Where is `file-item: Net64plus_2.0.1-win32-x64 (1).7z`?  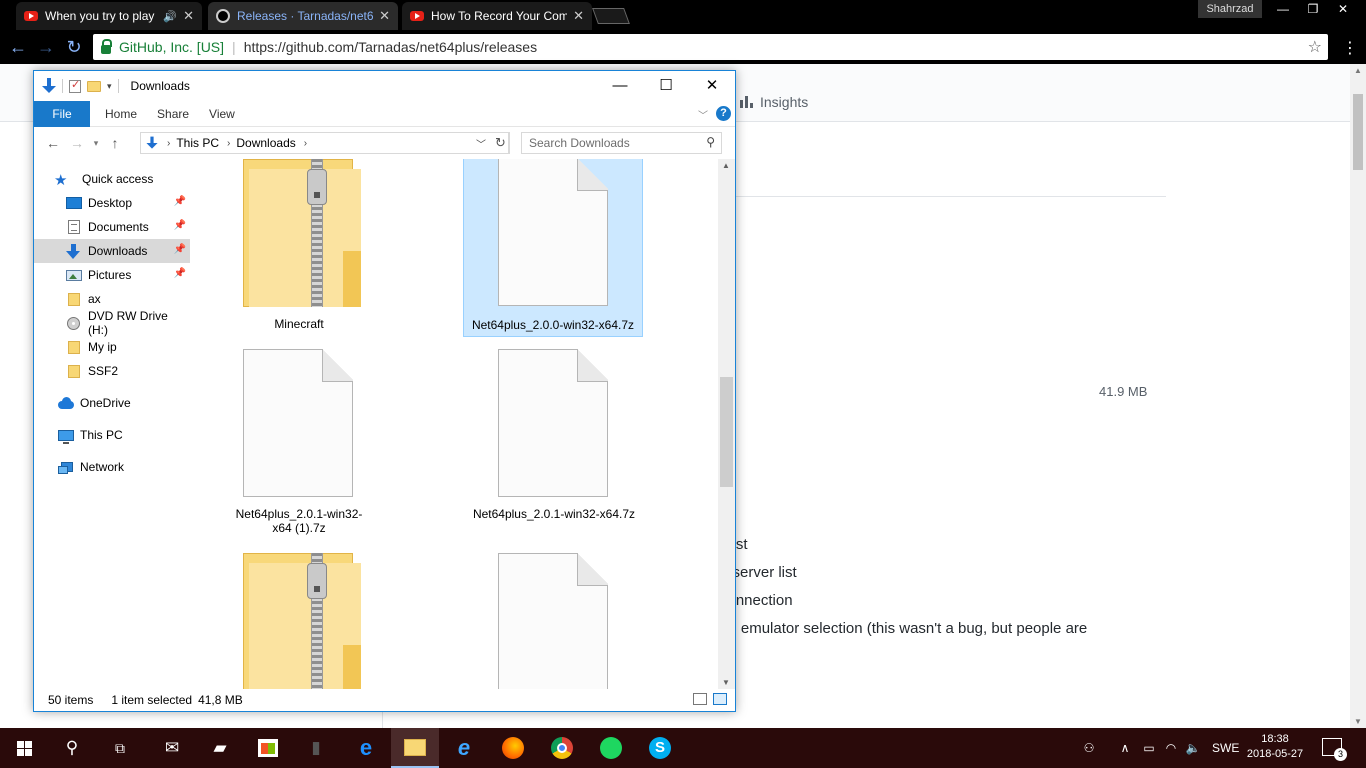 file-item: Net64plus_2.0.1-win32-x64 (1).7z is located at coordinates (299, 444).